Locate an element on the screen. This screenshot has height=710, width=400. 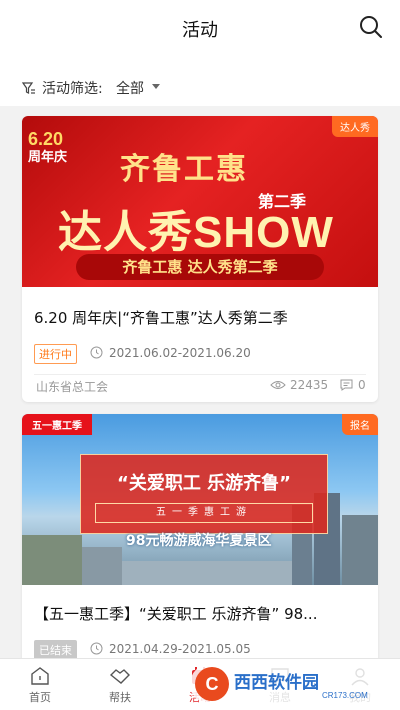
status-badge: 已结束 is located at coordinates (55, 650).